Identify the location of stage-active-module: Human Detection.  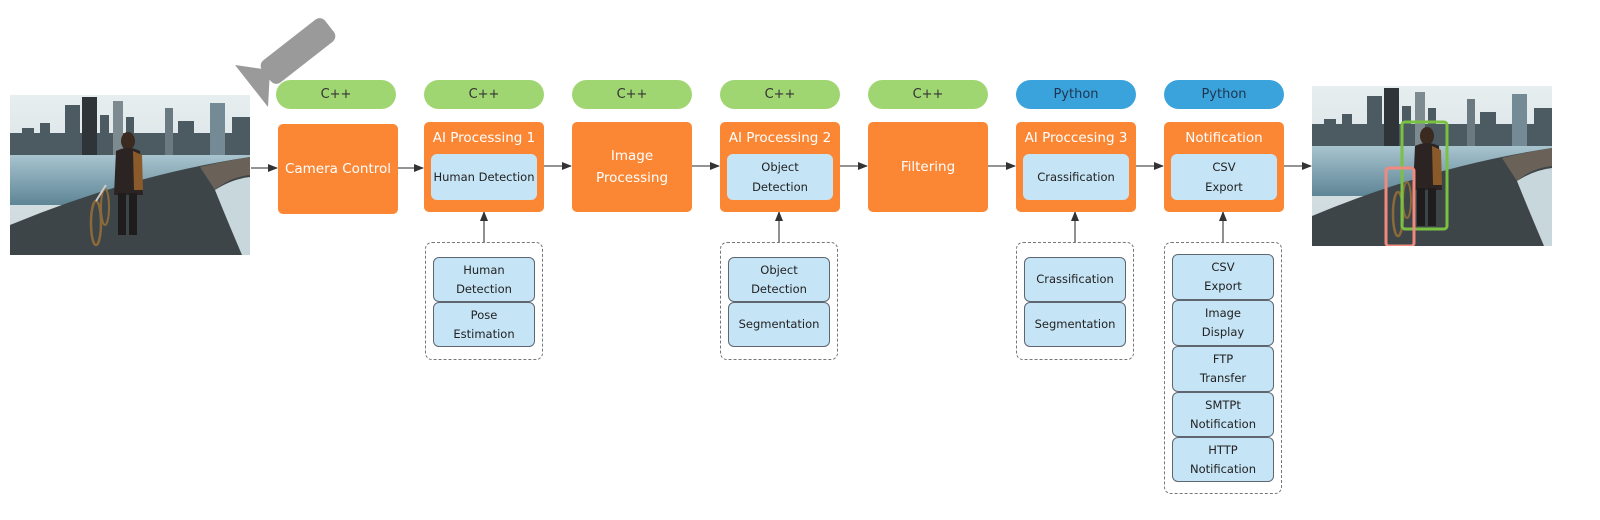
(484, 177).